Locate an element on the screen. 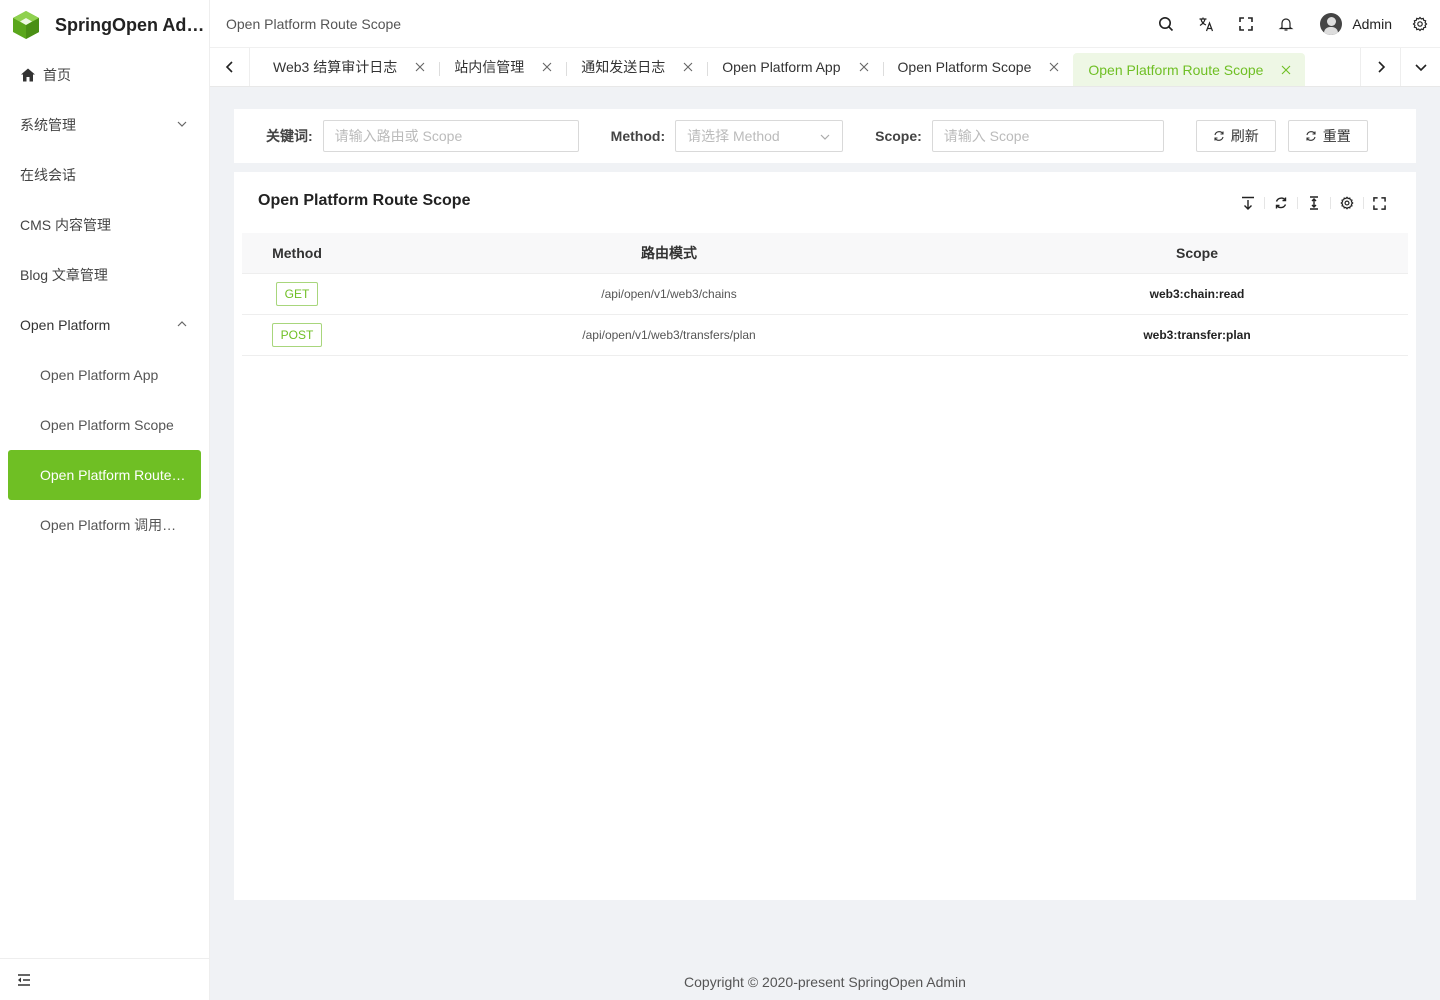 The height and width of the screenshot is (1000, 1440). user-menu: Admin is located at coordinates (1356, 24).